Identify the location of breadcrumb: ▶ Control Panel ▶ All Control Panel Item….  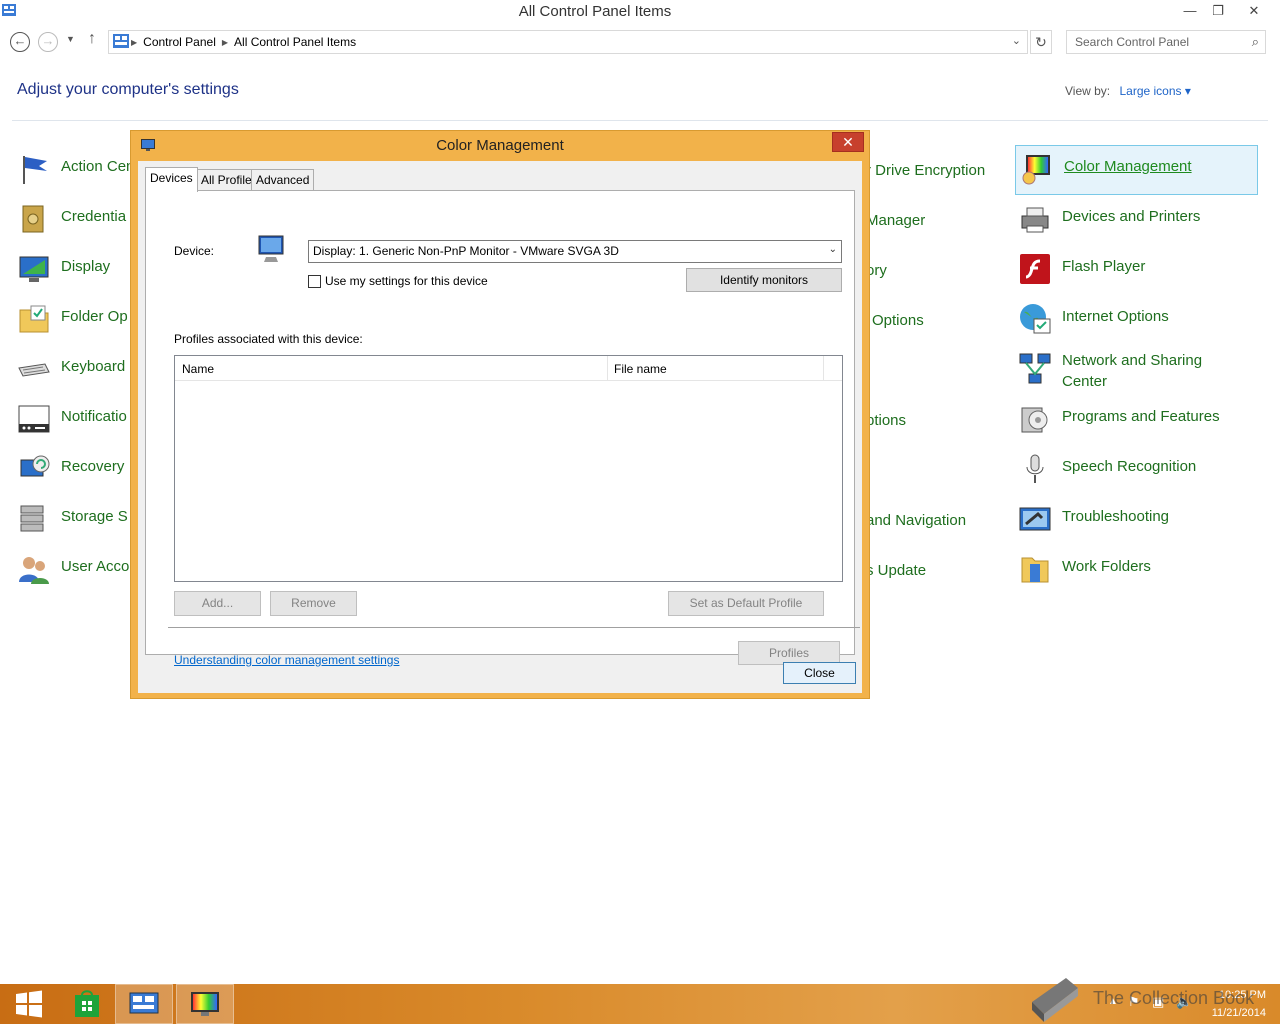
(243, 42).